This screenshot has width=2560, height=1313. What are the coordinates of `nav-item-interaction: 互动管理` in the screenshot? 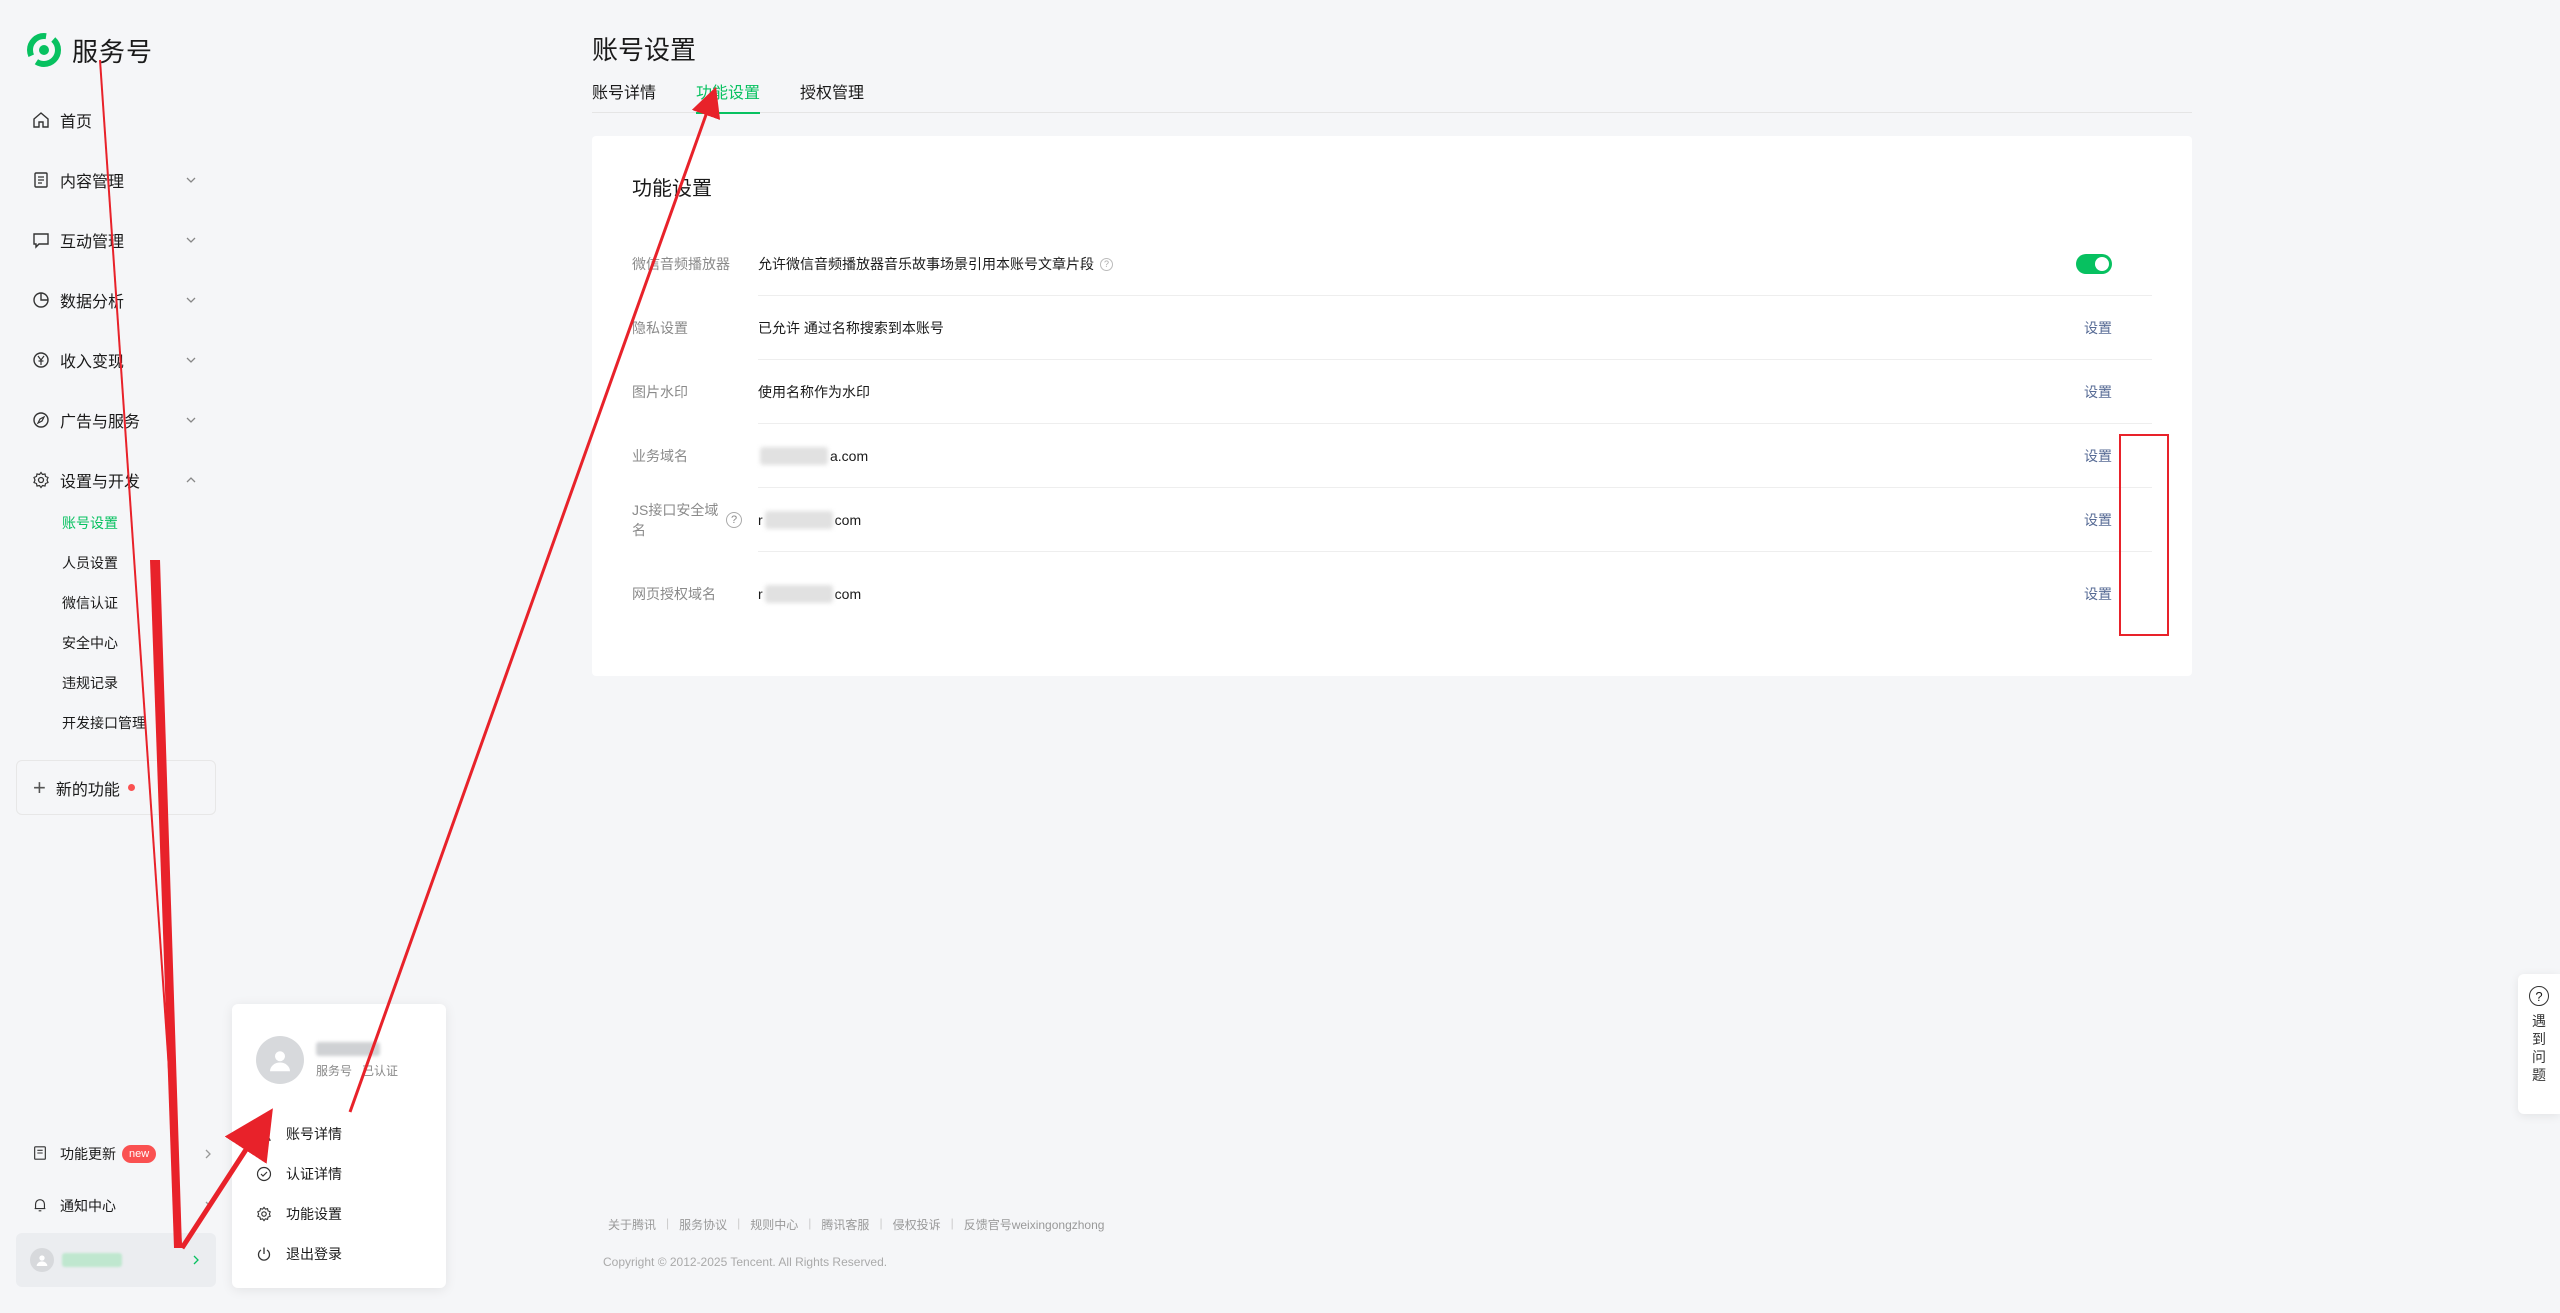 It's located at (115, 240).